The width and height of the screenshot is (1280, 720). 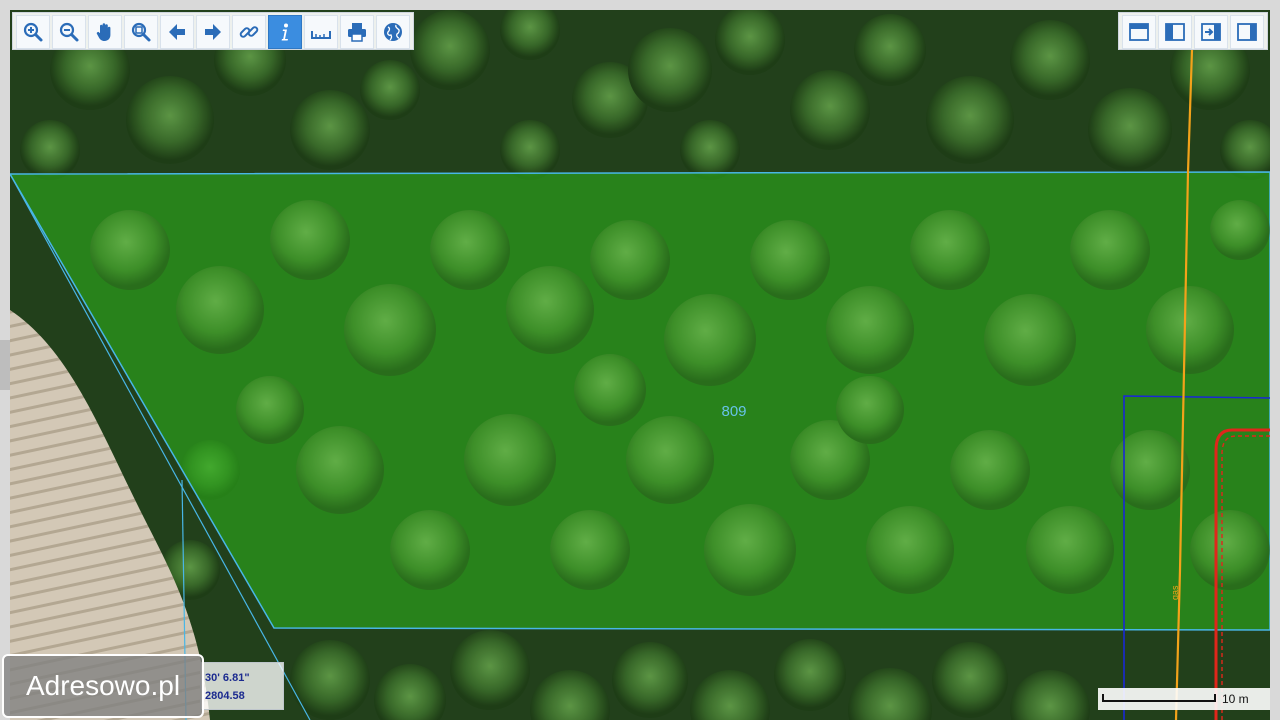 I want to click on info-icon, so click(x=284, y=32).